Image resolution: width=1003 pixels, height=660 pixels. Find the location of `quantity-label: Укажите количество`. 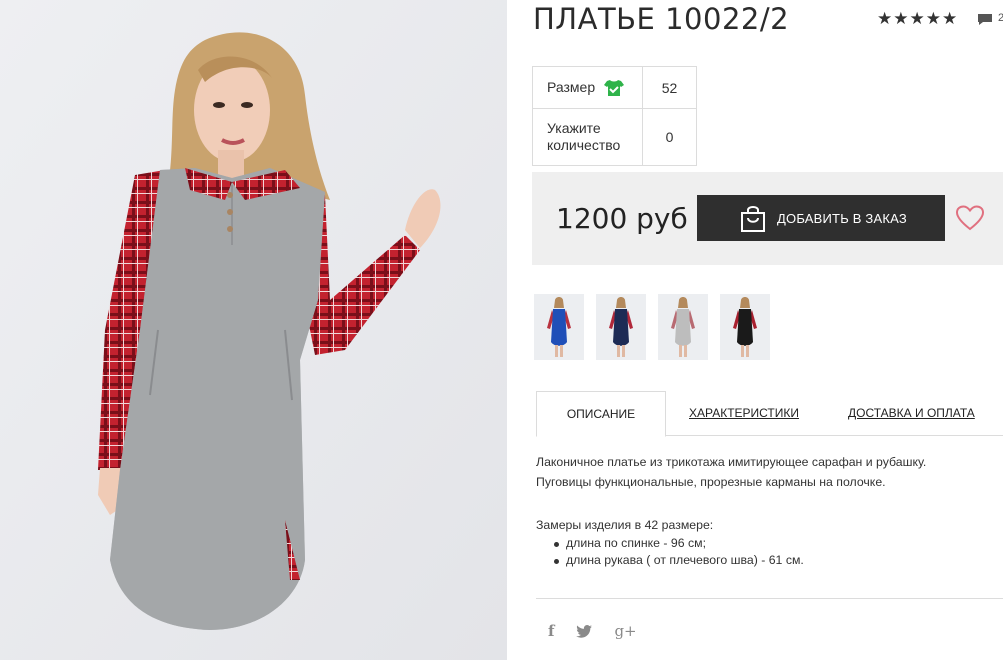

quantity-label: Укажите количество is located at coordinates (587, 137).